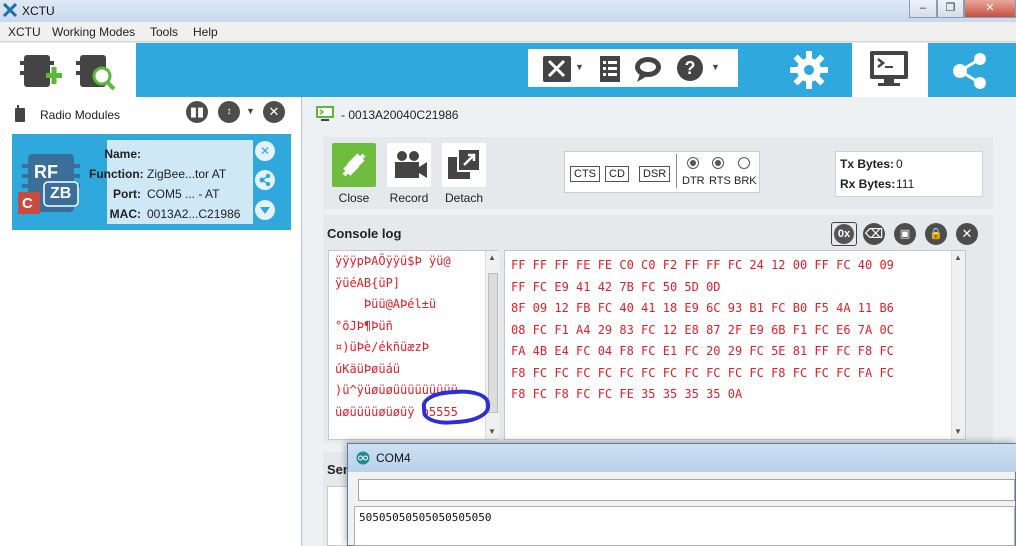 This screenshot has width=1016, height=546. Describe the element at coordinates (364, 325) in the screenshot. I see `ascii-line: °õJÞ¶Þüñ` at that location.